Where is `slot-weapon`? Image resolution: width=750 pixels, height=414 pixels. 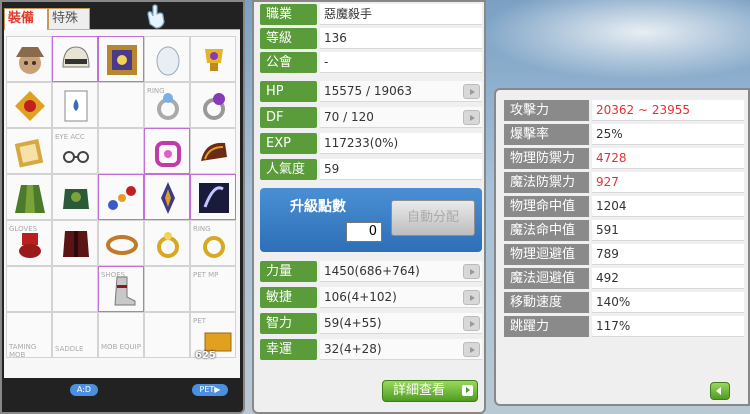
slot-weapon is located at coordinates (167, 197).